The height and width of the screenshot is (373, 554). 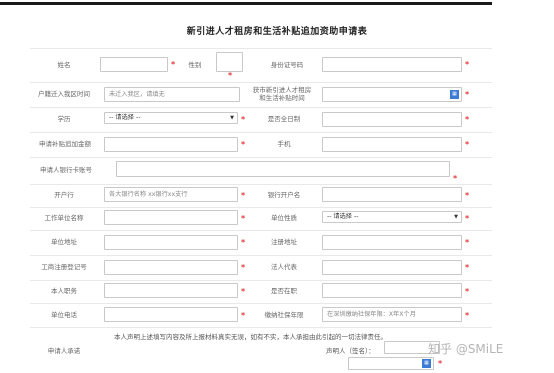 What do you see at coordinates (171, 242) in the screenshot?
I see `address-input` at bounding box center [171, 242].